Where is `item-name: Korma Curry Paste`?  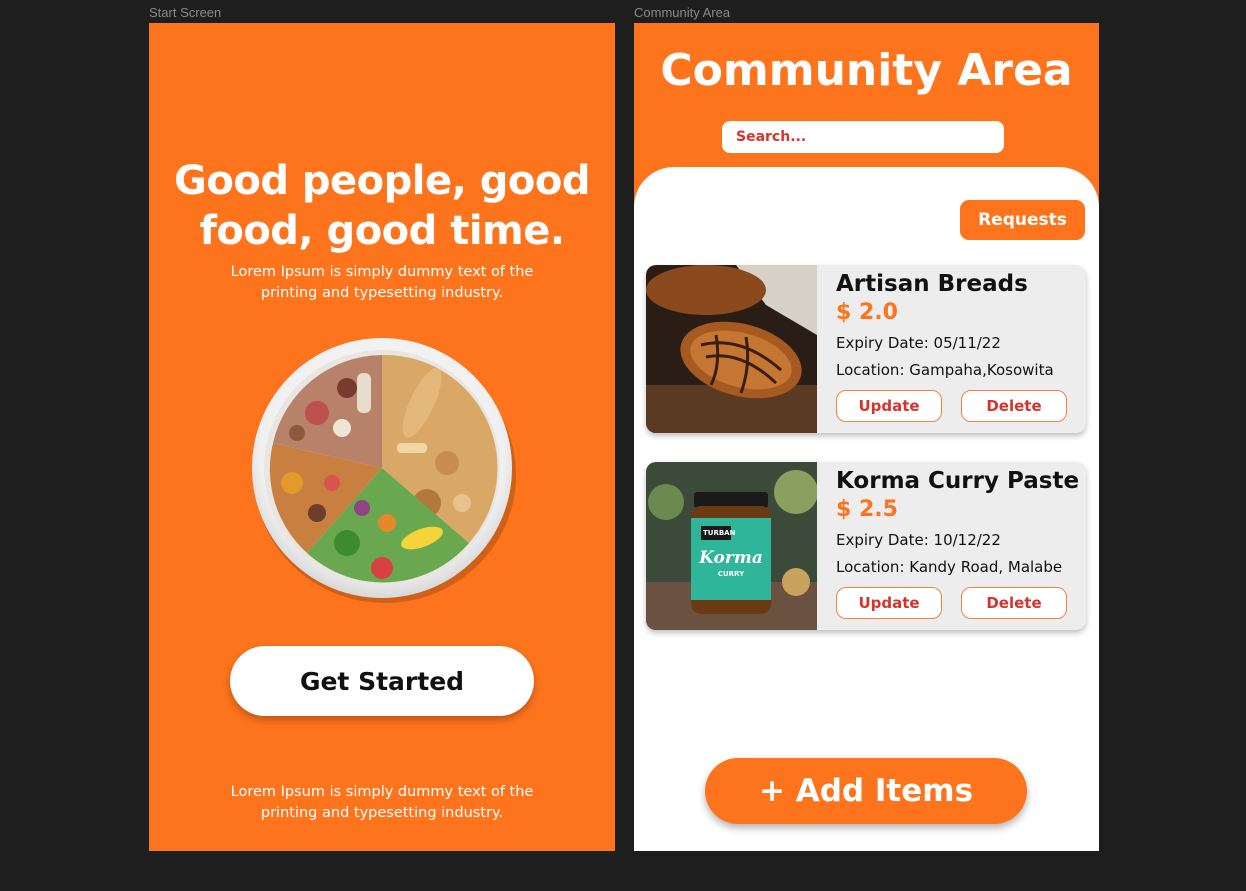
item-name: Korma Curry Paste is located at coordinates (958, 481).